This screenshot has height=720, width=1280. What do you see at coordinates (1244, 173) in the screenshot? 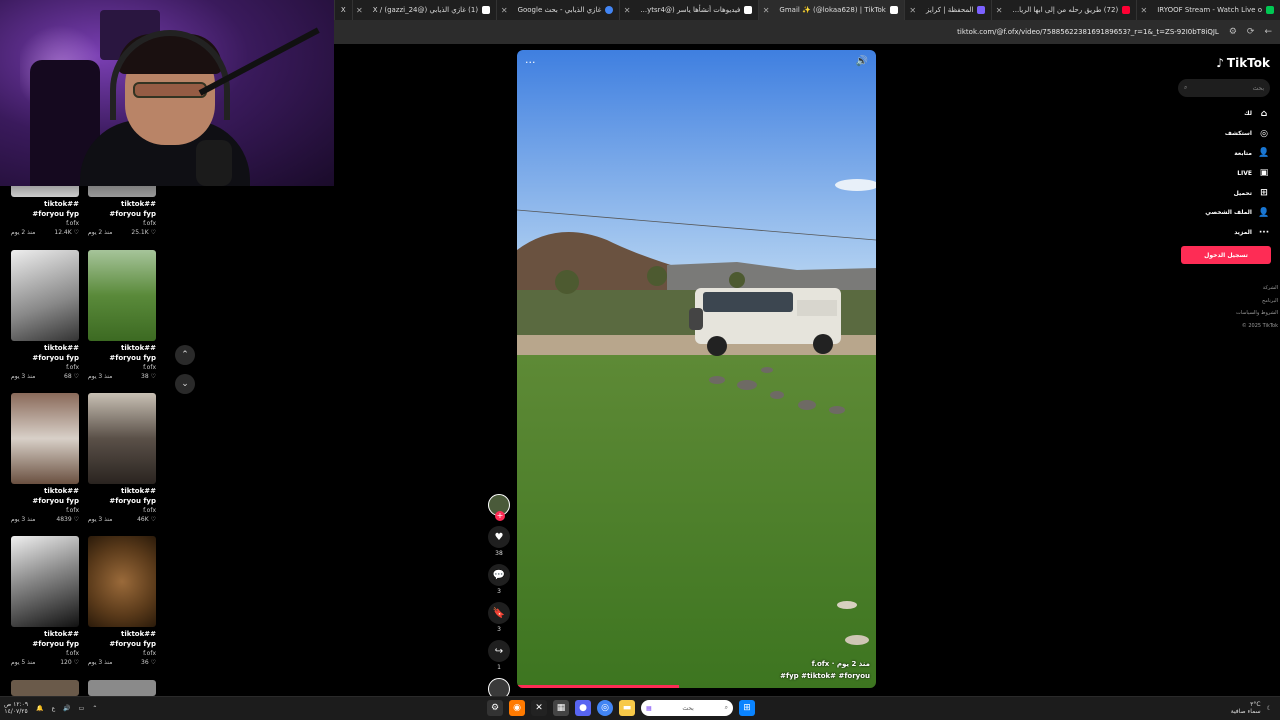
I see `nav-label: LIVE` at bounding box center [1244, 173].